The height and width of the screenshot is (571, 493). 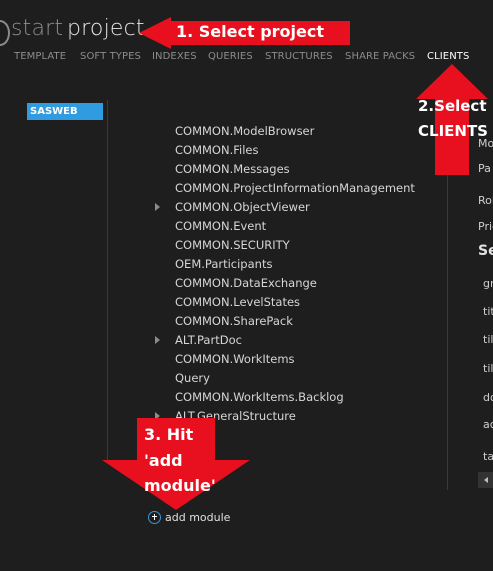 I want to click on annotation-step-1: 1. Select project, so click(x=250, y=31).